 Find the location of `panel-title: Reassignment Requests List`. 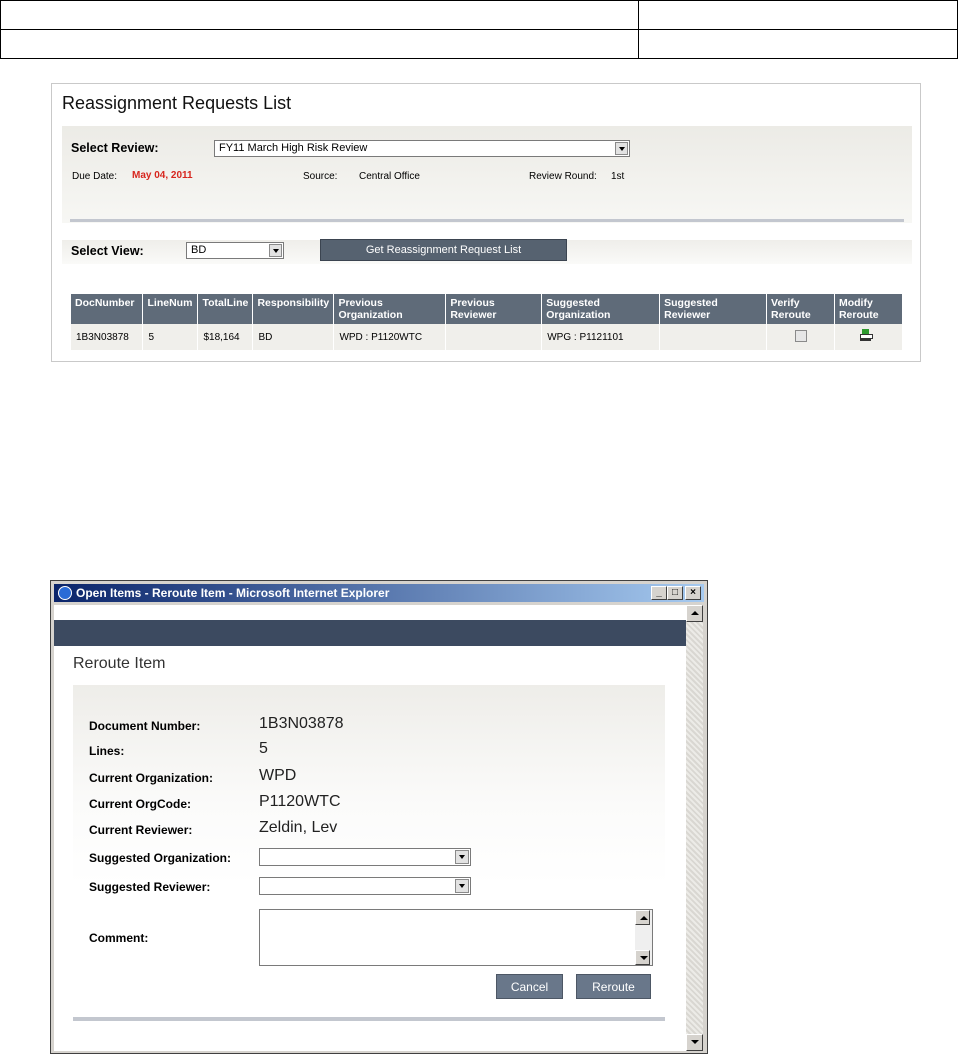

panel-title: Reassignment Requests List is located at coordinates (177, 103).